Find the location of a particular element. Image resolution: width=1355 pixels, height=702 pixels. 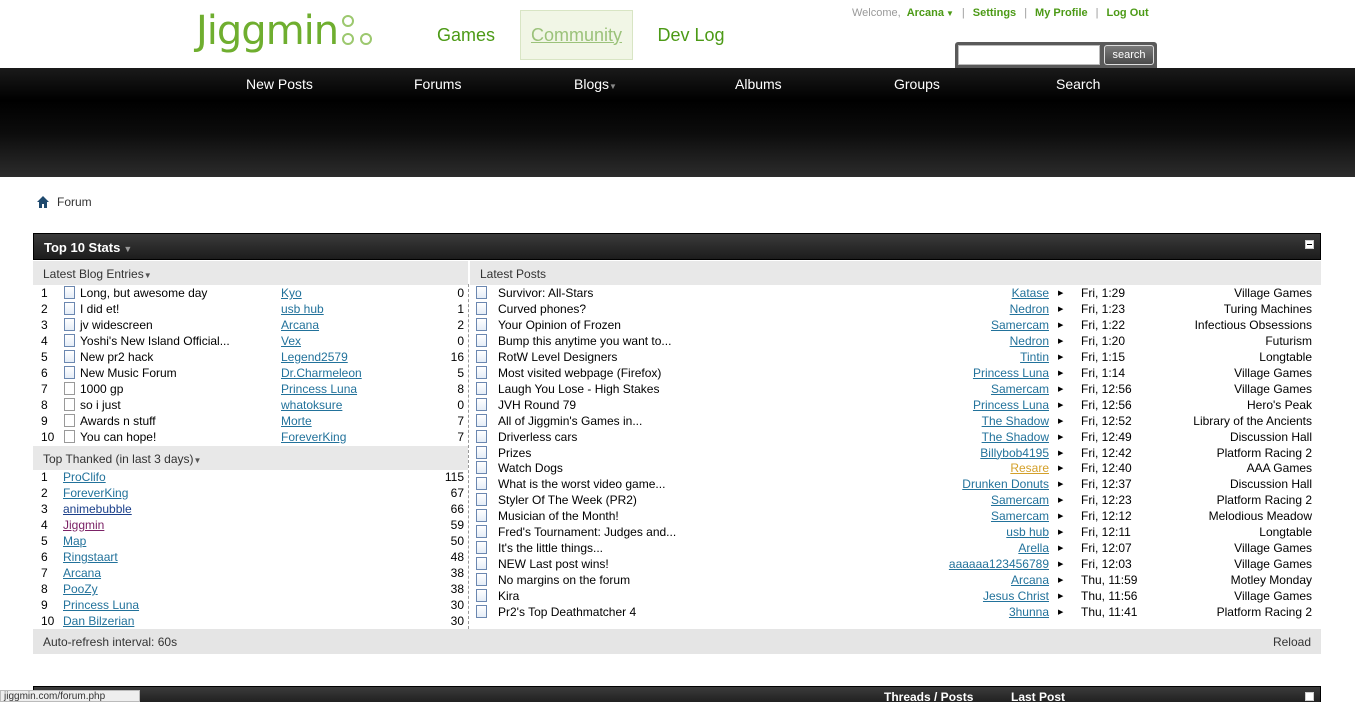

thread-title-link: Driverless cars is located at coordinates (537, 437).